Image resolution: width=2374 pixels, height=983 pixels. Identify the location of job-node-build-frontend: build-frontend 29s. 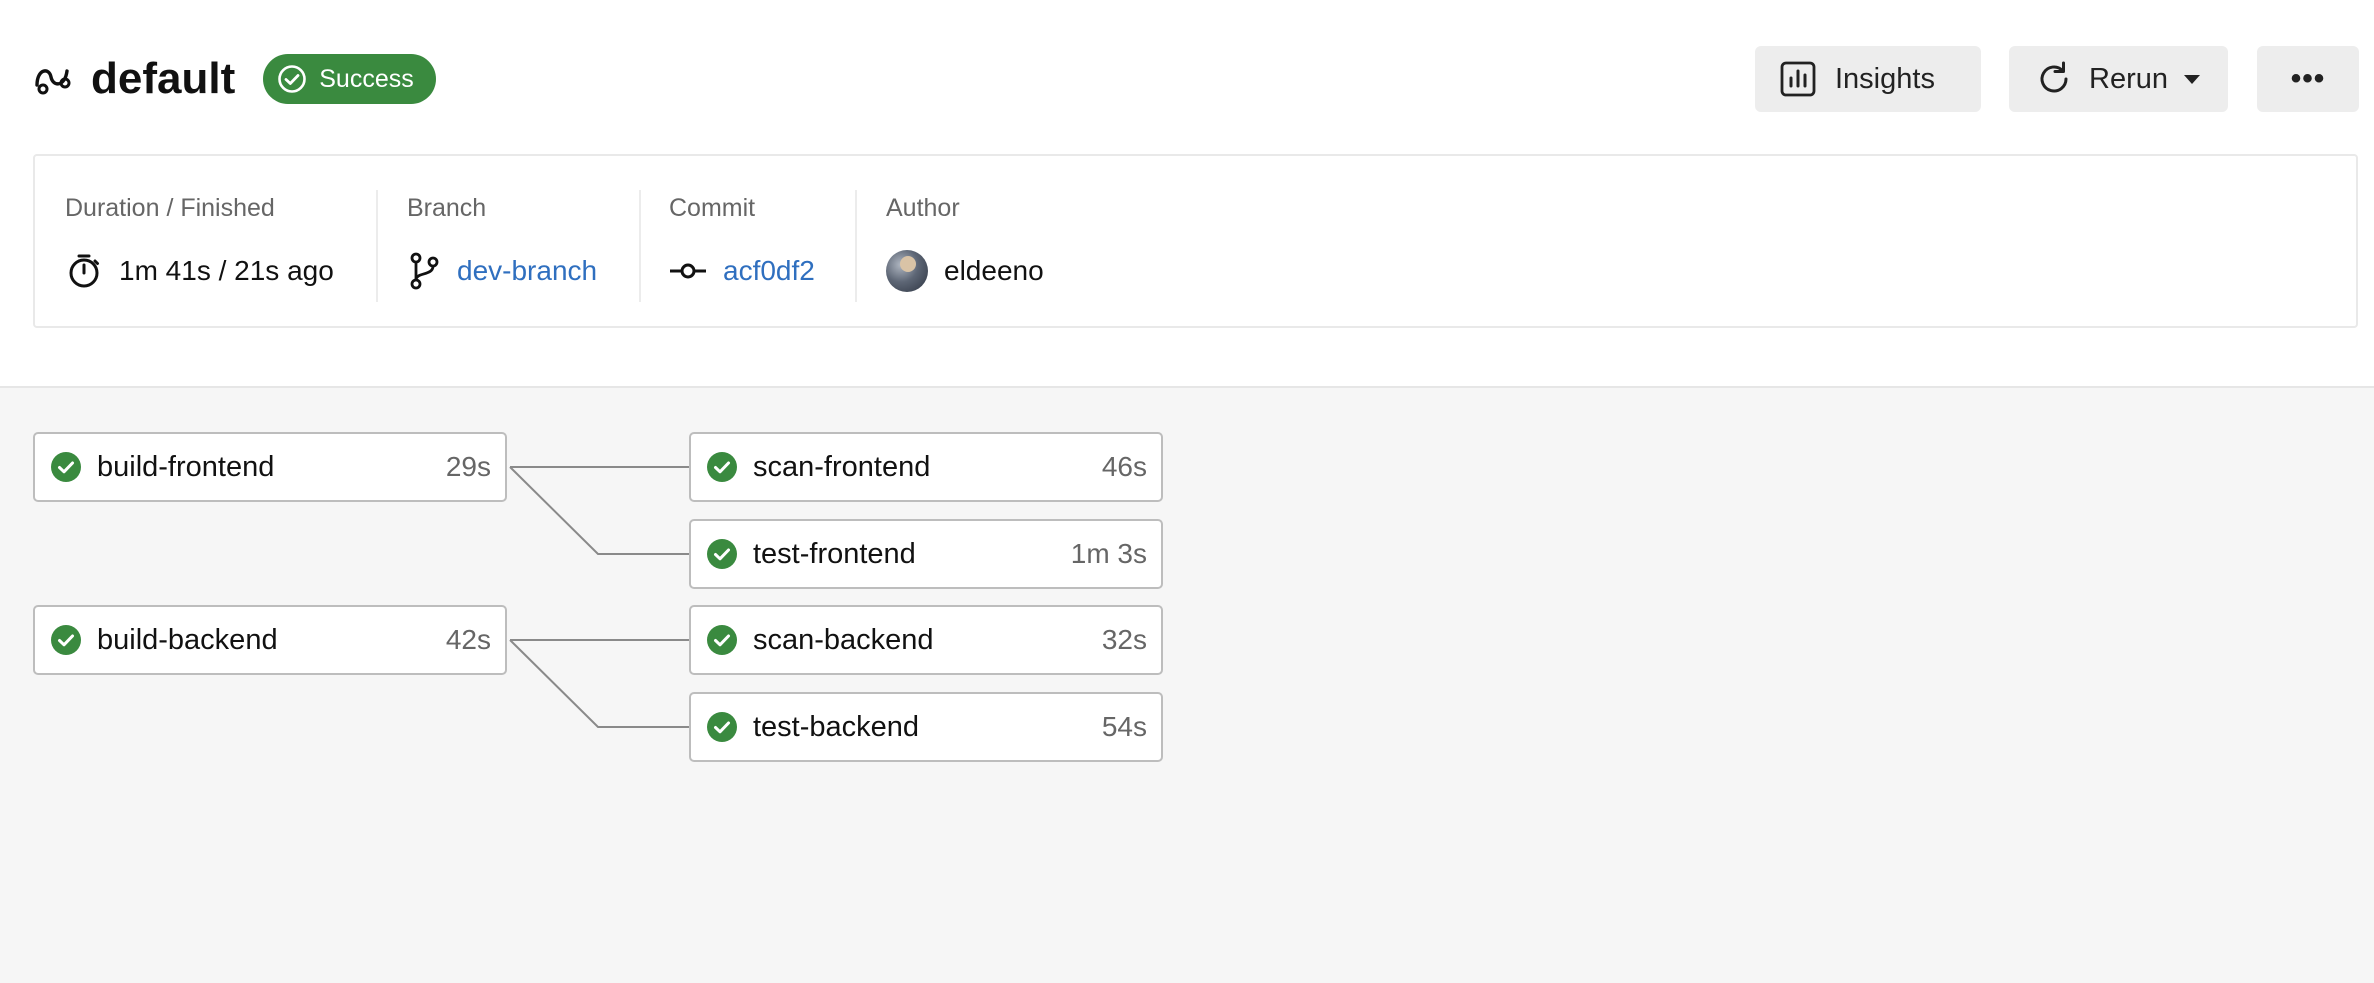
(270, 467).